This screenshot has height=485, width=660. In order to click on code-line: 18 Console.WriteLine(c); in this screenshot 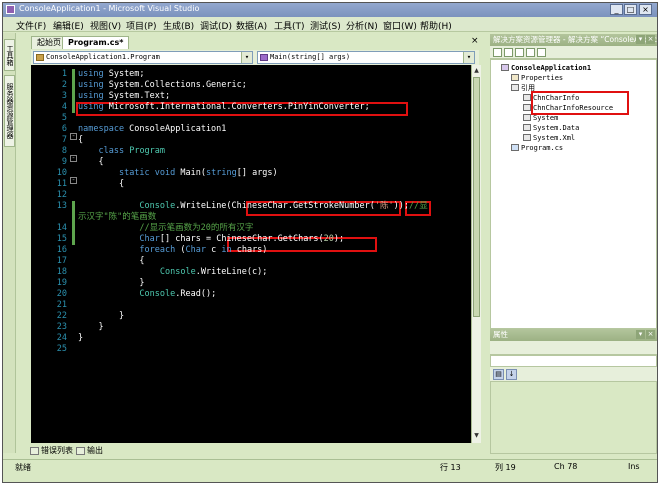, I will do `click(251, 272)`.